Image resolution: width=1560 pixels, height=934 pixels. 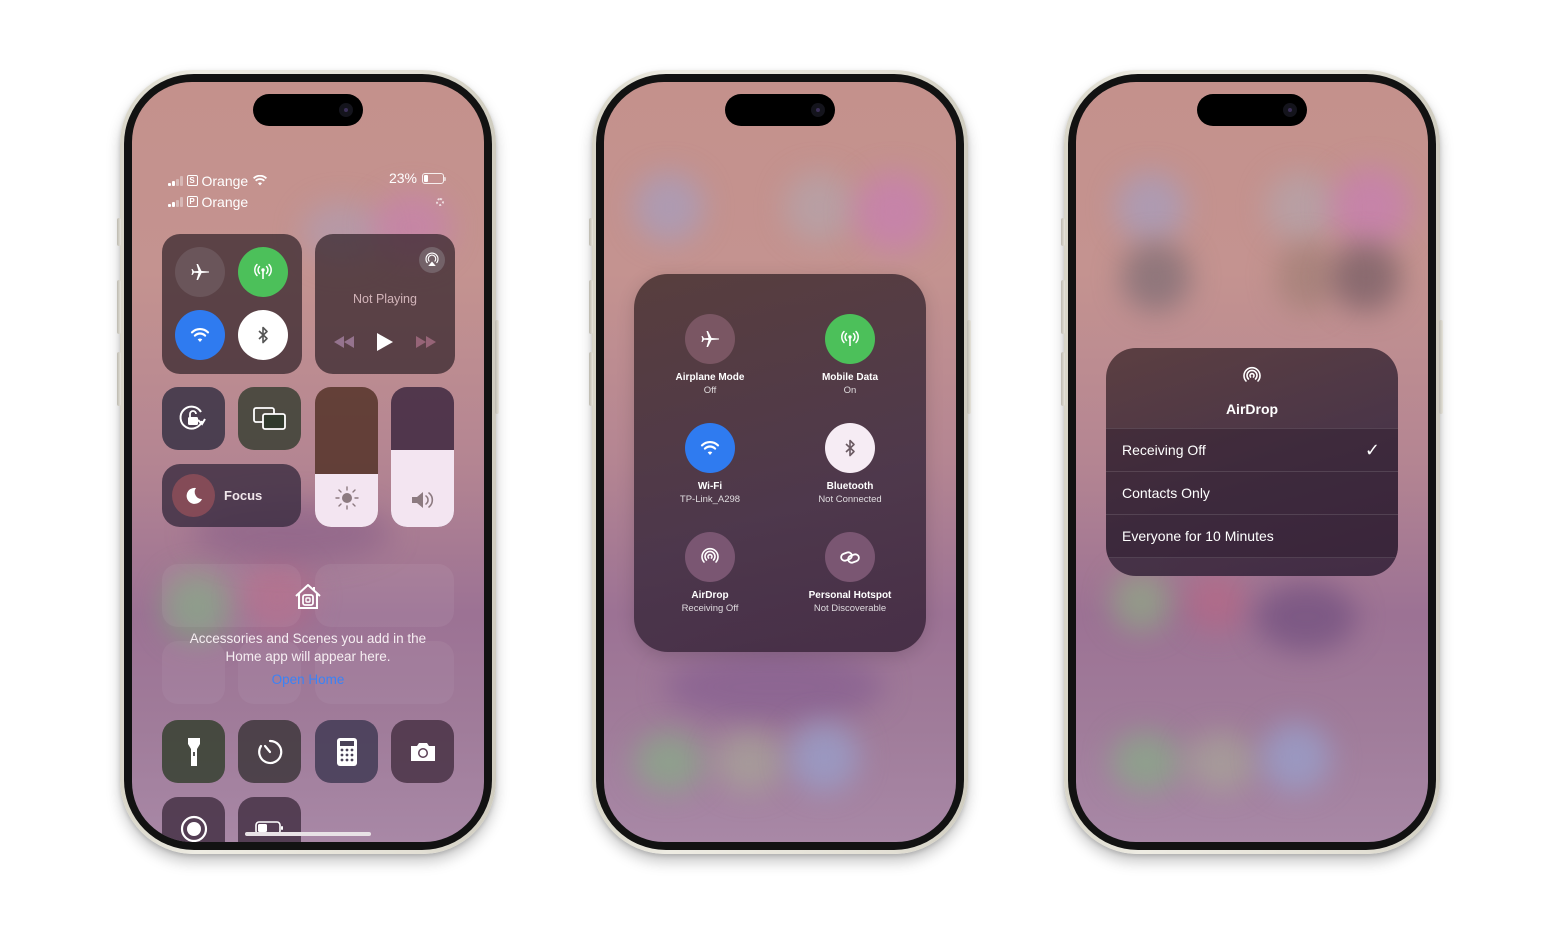 I want to click on personal-hotspot-item: Personal Hotspot Not Discoverable, so click(x=850, y=573).